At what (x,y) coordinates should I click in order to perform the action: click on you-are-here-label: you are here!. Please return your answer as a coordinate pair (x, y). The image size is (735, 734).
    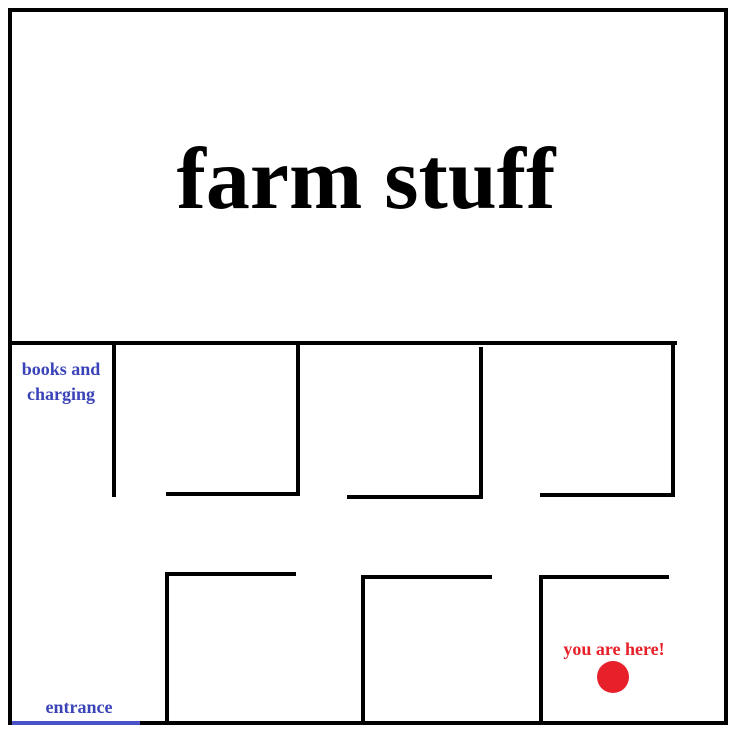
    Looking at the image, I should click on (613, 649).